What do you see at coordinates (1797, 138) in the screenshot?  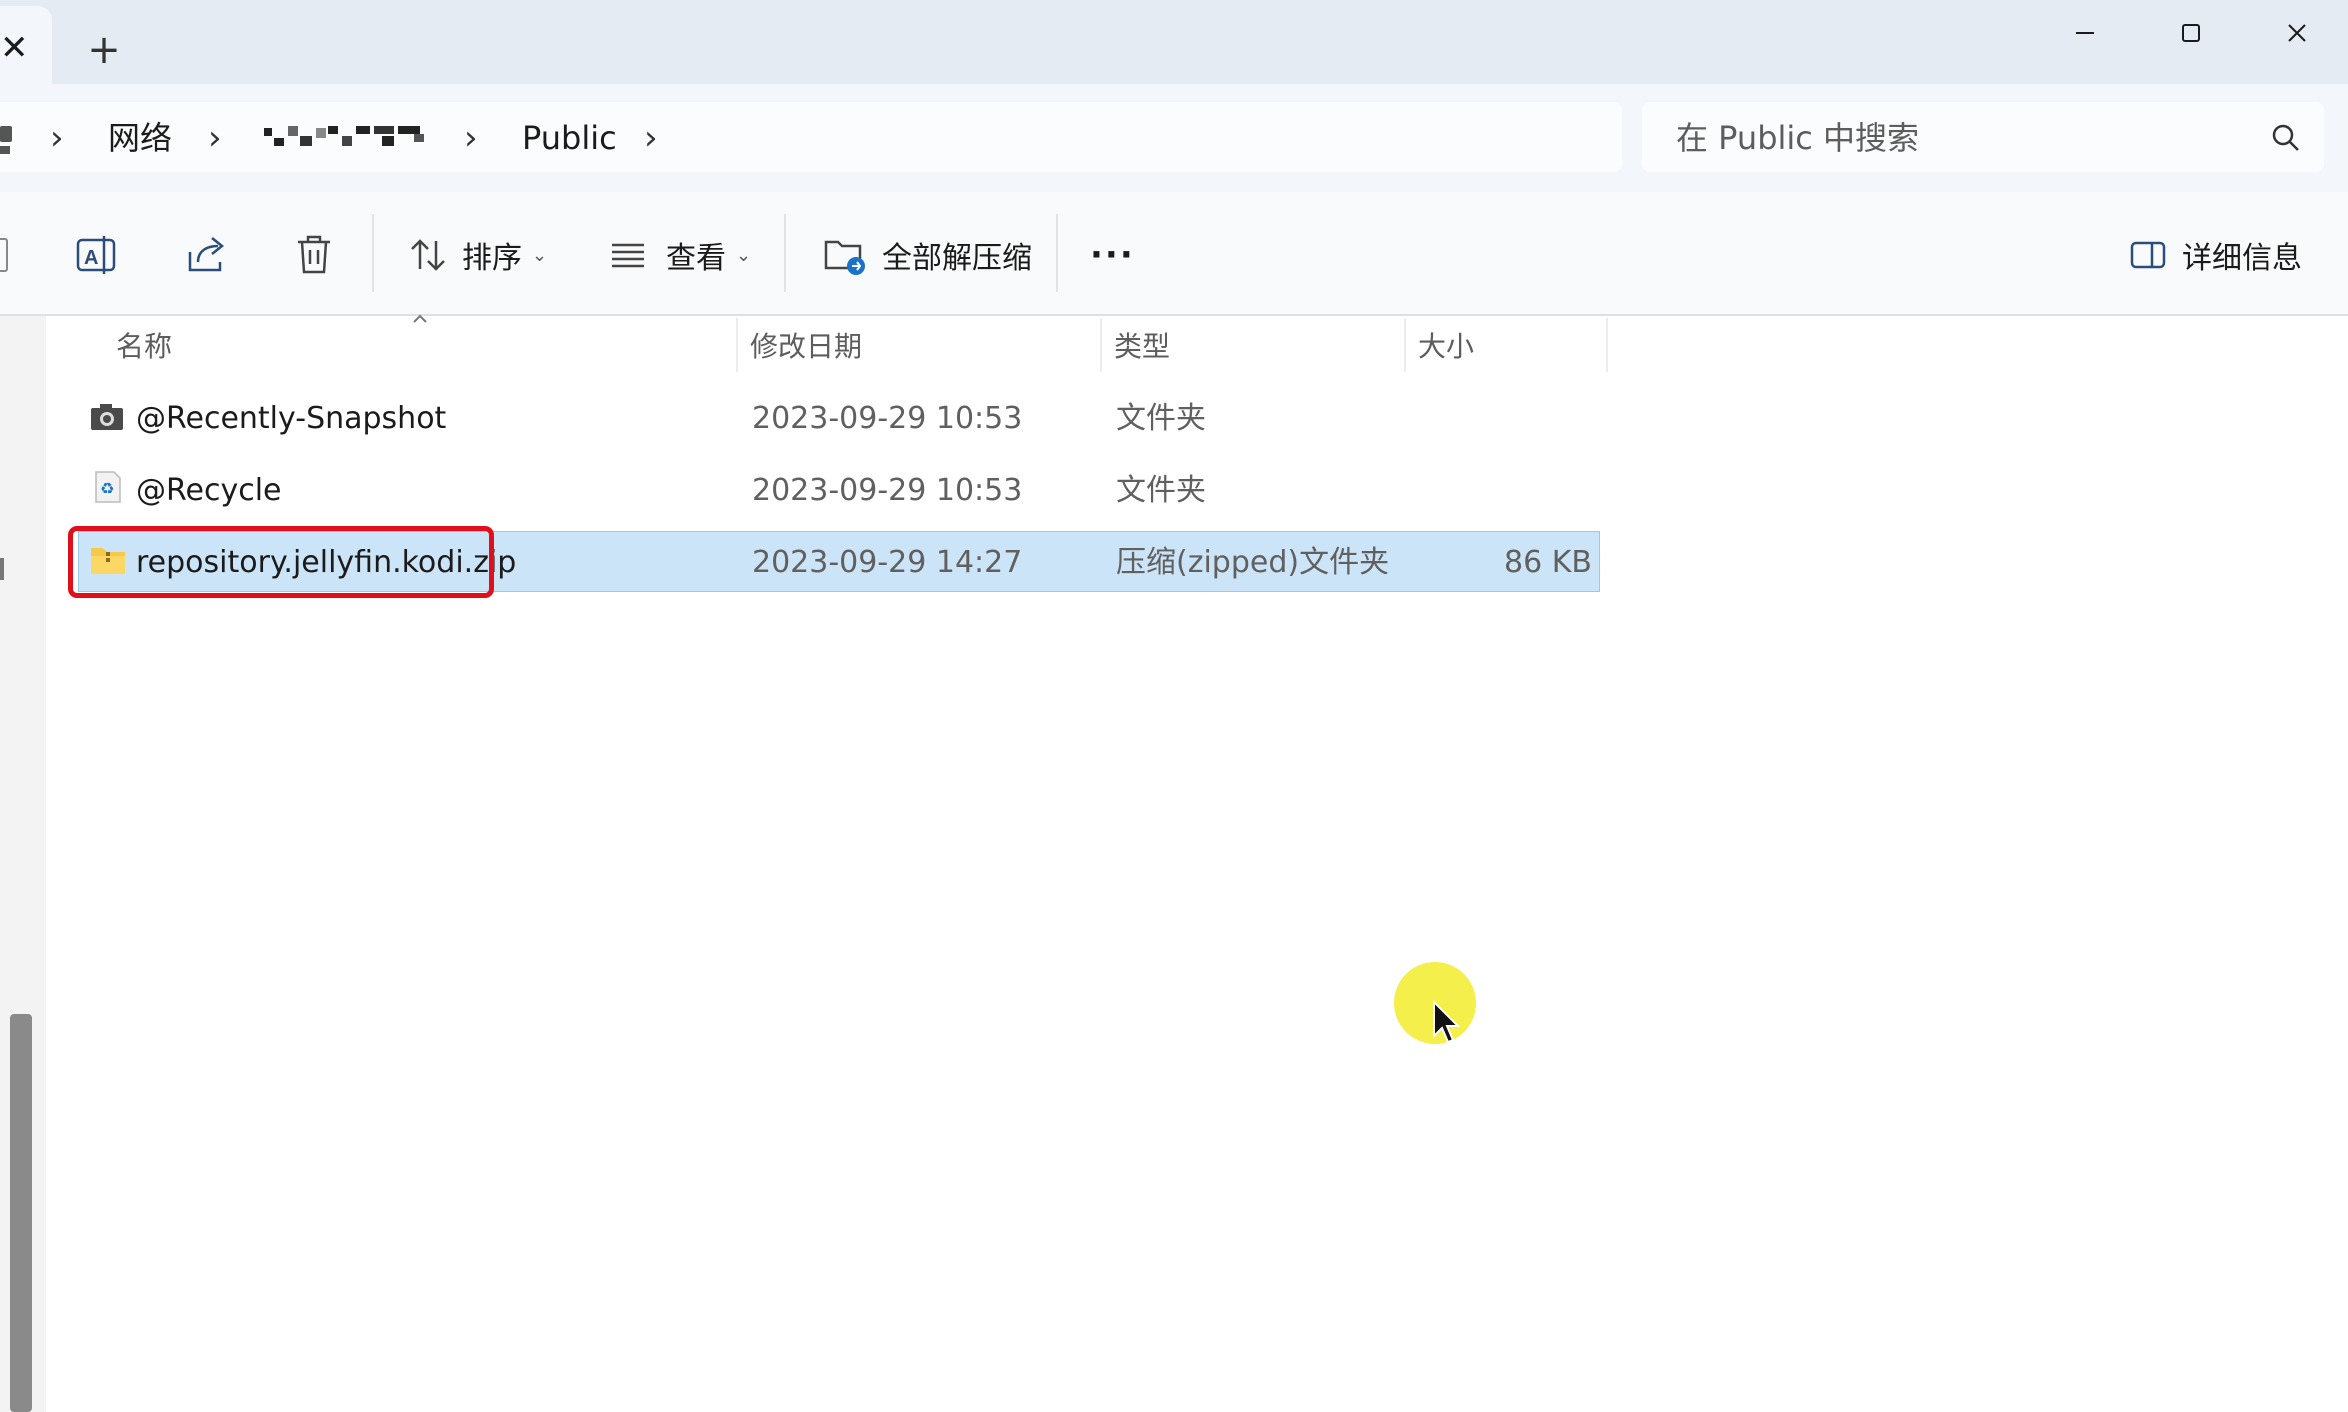 I see `search-input: 在 Public 中搜索` at bounding box center [1797, 138].